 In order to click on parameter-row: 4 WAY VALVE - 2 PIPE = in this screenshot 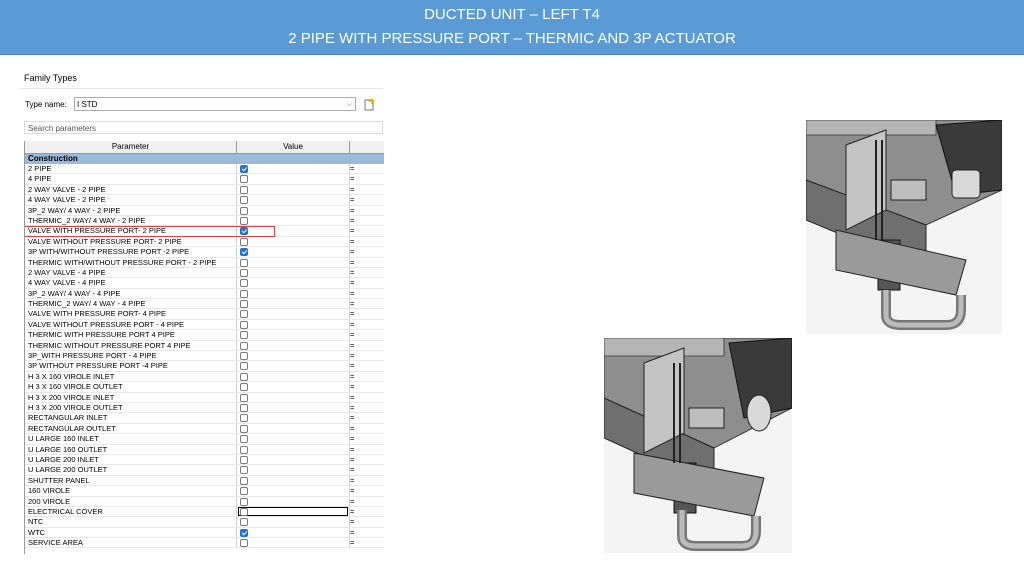, I will do `click(204, 200)`.